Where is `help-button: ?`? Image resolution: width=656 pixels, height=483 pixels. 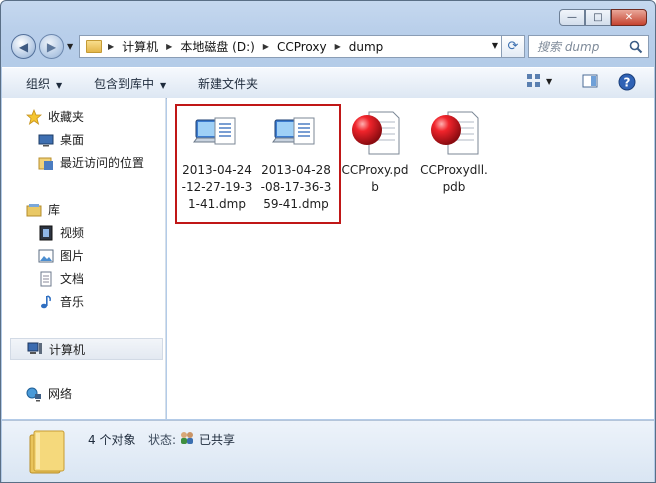
help-button: ? is located at coordinates (627, 82).